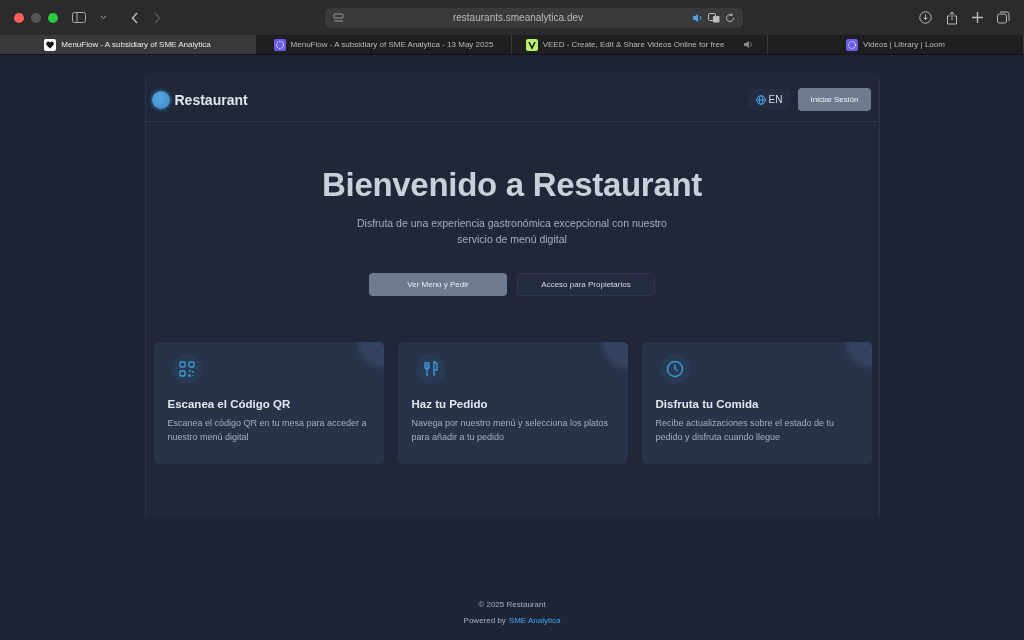  I want to click on fork-knife-icon, so click(430, 369).